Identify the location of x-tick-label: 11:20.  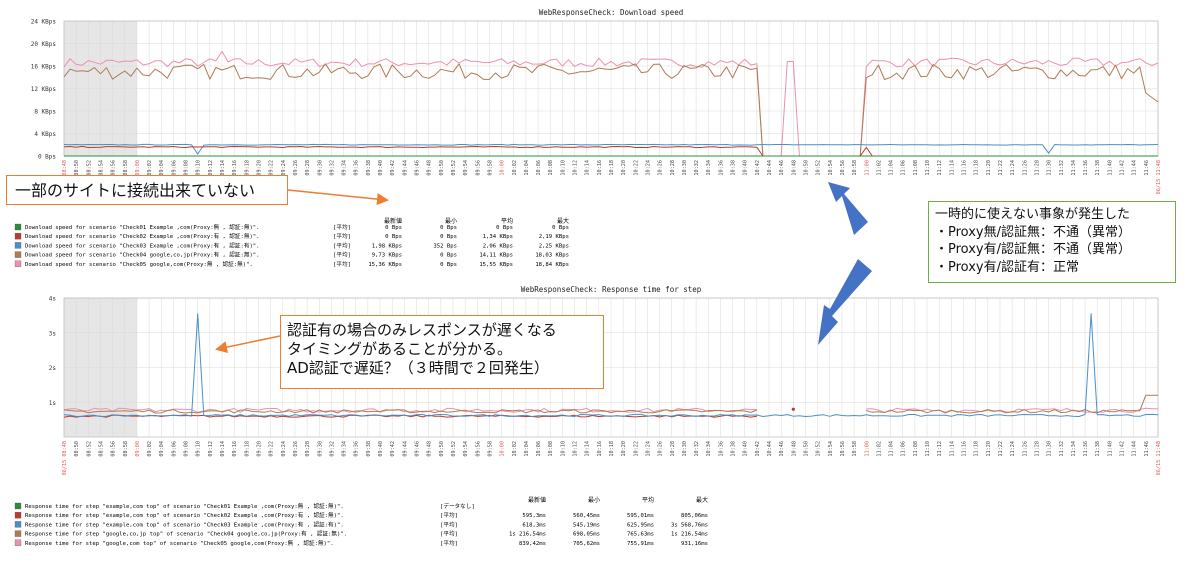
(989, 449).